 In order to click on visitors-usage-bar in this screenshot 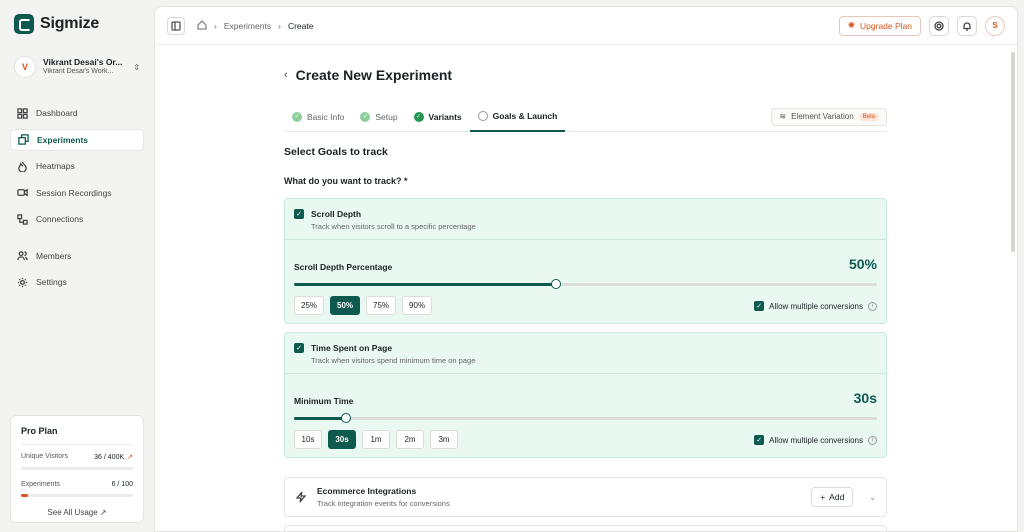, I will do `click(77, 468)`.